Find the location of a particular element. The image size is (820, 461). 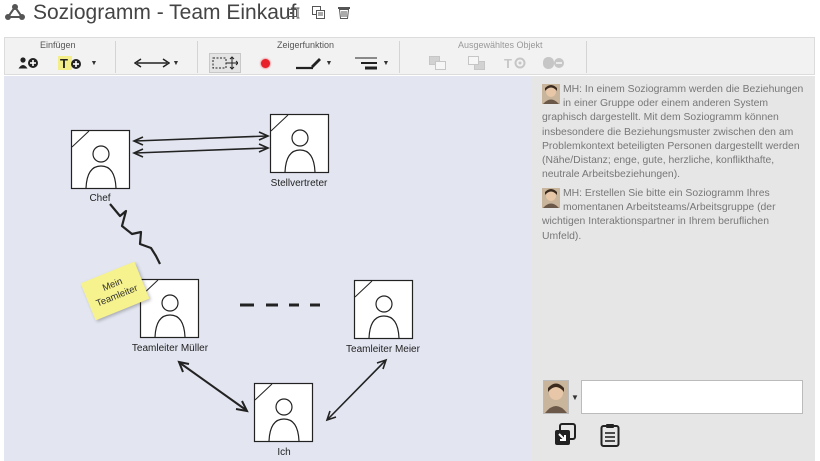

color-picker is located at coordinates (265, 63).